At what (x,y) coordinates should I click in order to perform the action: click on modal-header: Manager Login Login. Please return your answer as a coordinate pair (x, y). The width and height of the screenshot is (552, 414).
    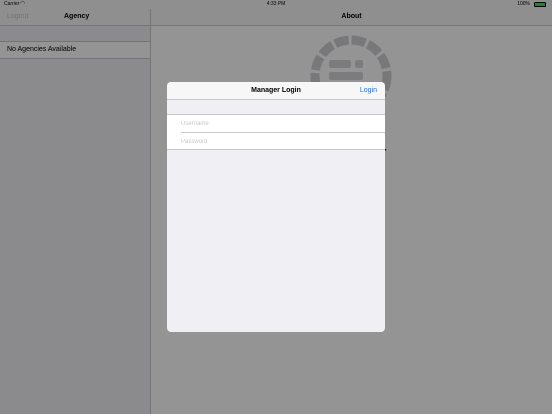
    Looking at the image, I should click on (276, 91).